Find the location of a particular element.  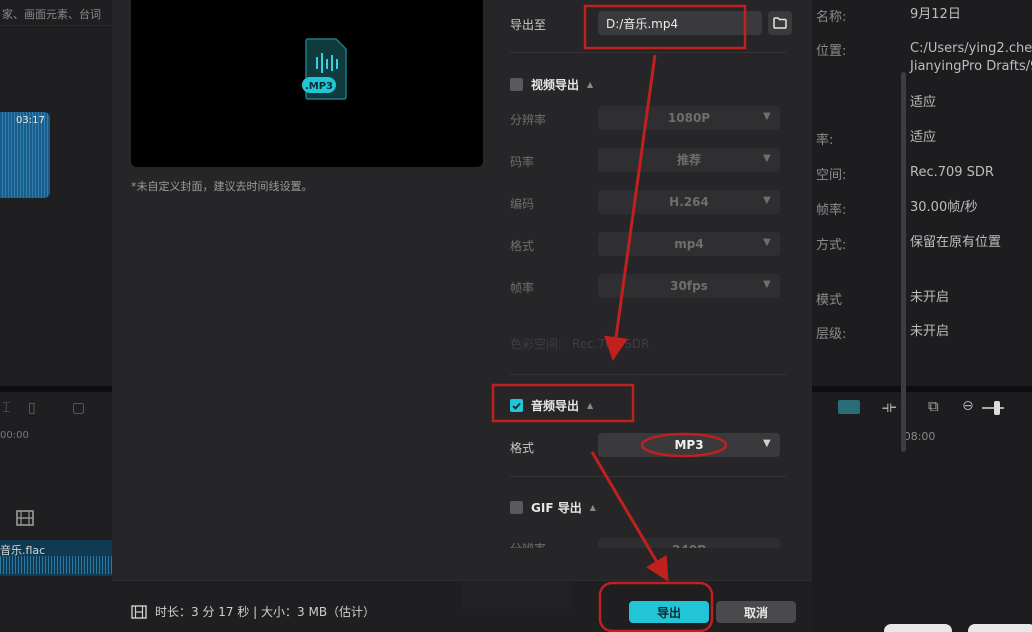

export-info: 时长：3 分 17 秒 | 大小：3 MB（估计） is located at coordinates (253, 611).